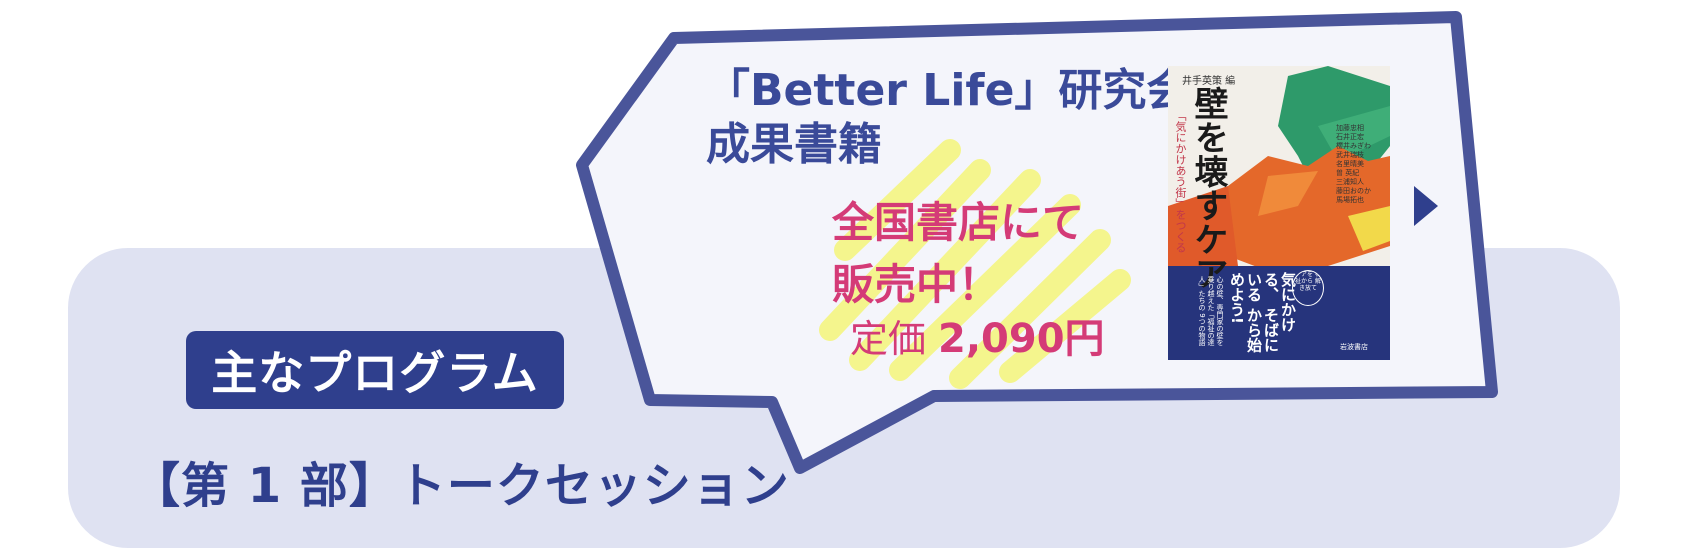 Image resolution: width=1688 pixels, height=548 pixels. What do you see at coordinates (1350, 200) in the screenshot?
I see `author: 馬場拓也` at bounding box center [1350, 200].